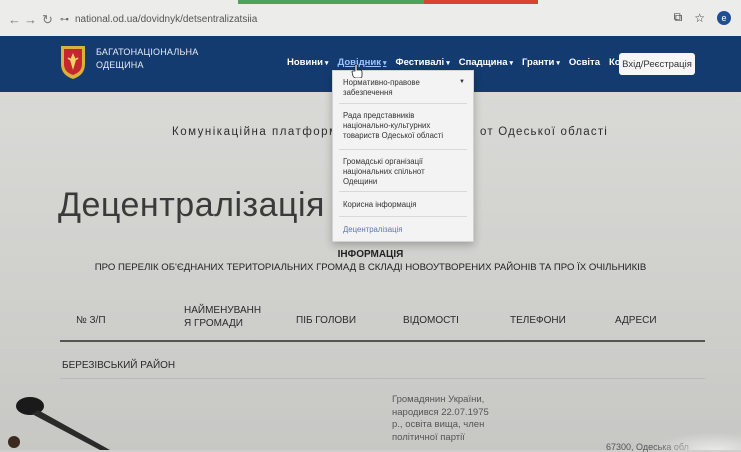  I want to click on hand-cursor-icon, so click(357, 71).